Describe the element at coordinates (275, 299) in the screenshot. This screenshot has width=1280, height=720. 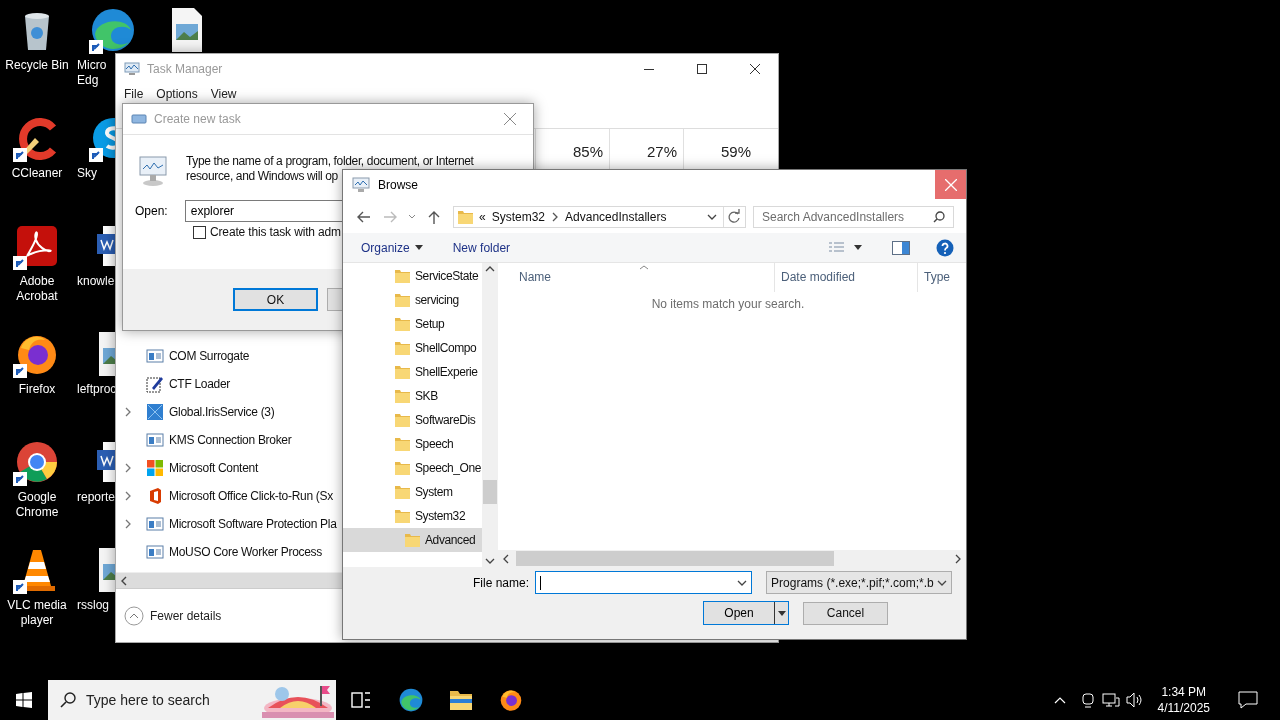
I see `ok-button: OK` at that location.